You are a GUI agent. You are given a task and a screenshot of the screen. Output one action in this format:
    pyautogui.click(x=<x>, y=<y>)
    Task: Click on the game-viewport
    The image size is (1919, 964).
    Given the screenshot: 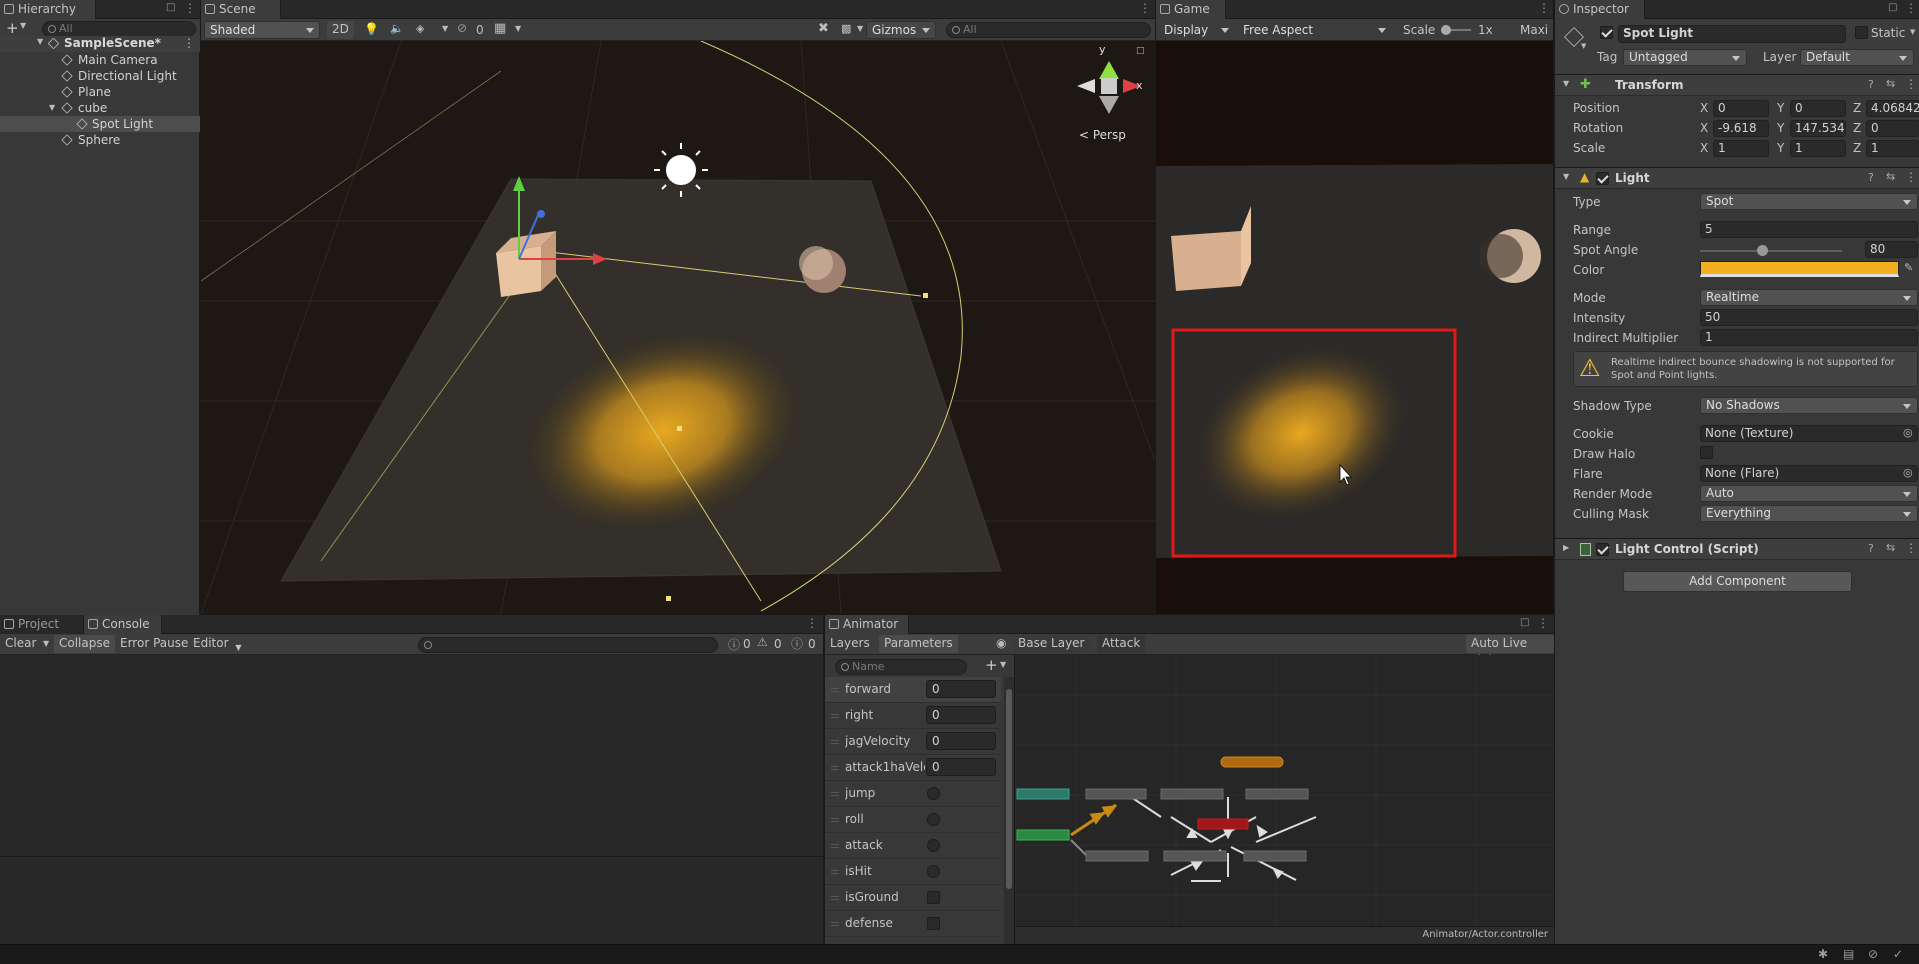 What is the action you would take?
    pyautogui.click(x=1354, y=327)
    